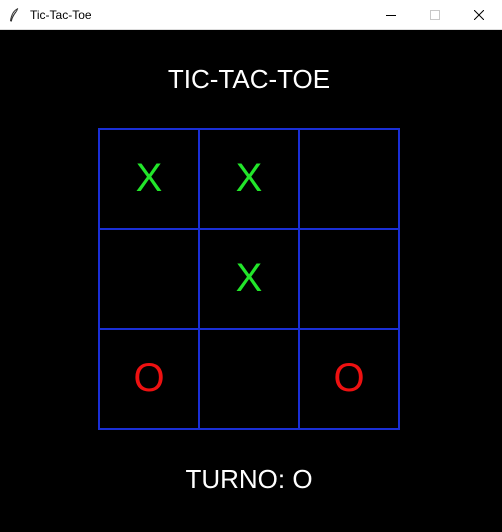 This screenshot has height=532, width=502. What do you see at coordinates (251, 15) in the screenshot?
I see `title-bar: Tic-Tac-Toe` at bounding box center [251, 15].